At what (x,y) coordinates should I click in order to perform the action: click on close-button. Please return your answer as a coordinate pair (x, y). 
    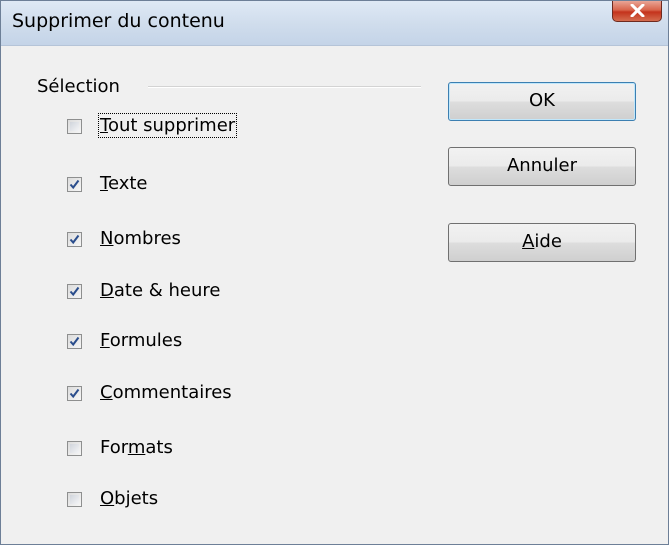
    Looking at the image, I should click on (637, 11).